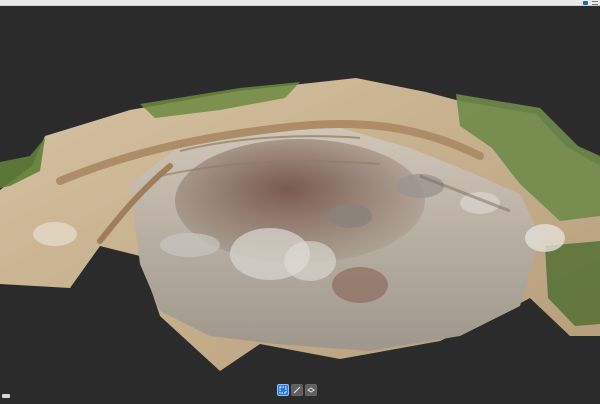 Image resolution: width=600 pixels, height=404 pixels. What do you see at coordinates (6, 396) in the screenshot?
I see `corner-widget` at bounding box center [6, 396].